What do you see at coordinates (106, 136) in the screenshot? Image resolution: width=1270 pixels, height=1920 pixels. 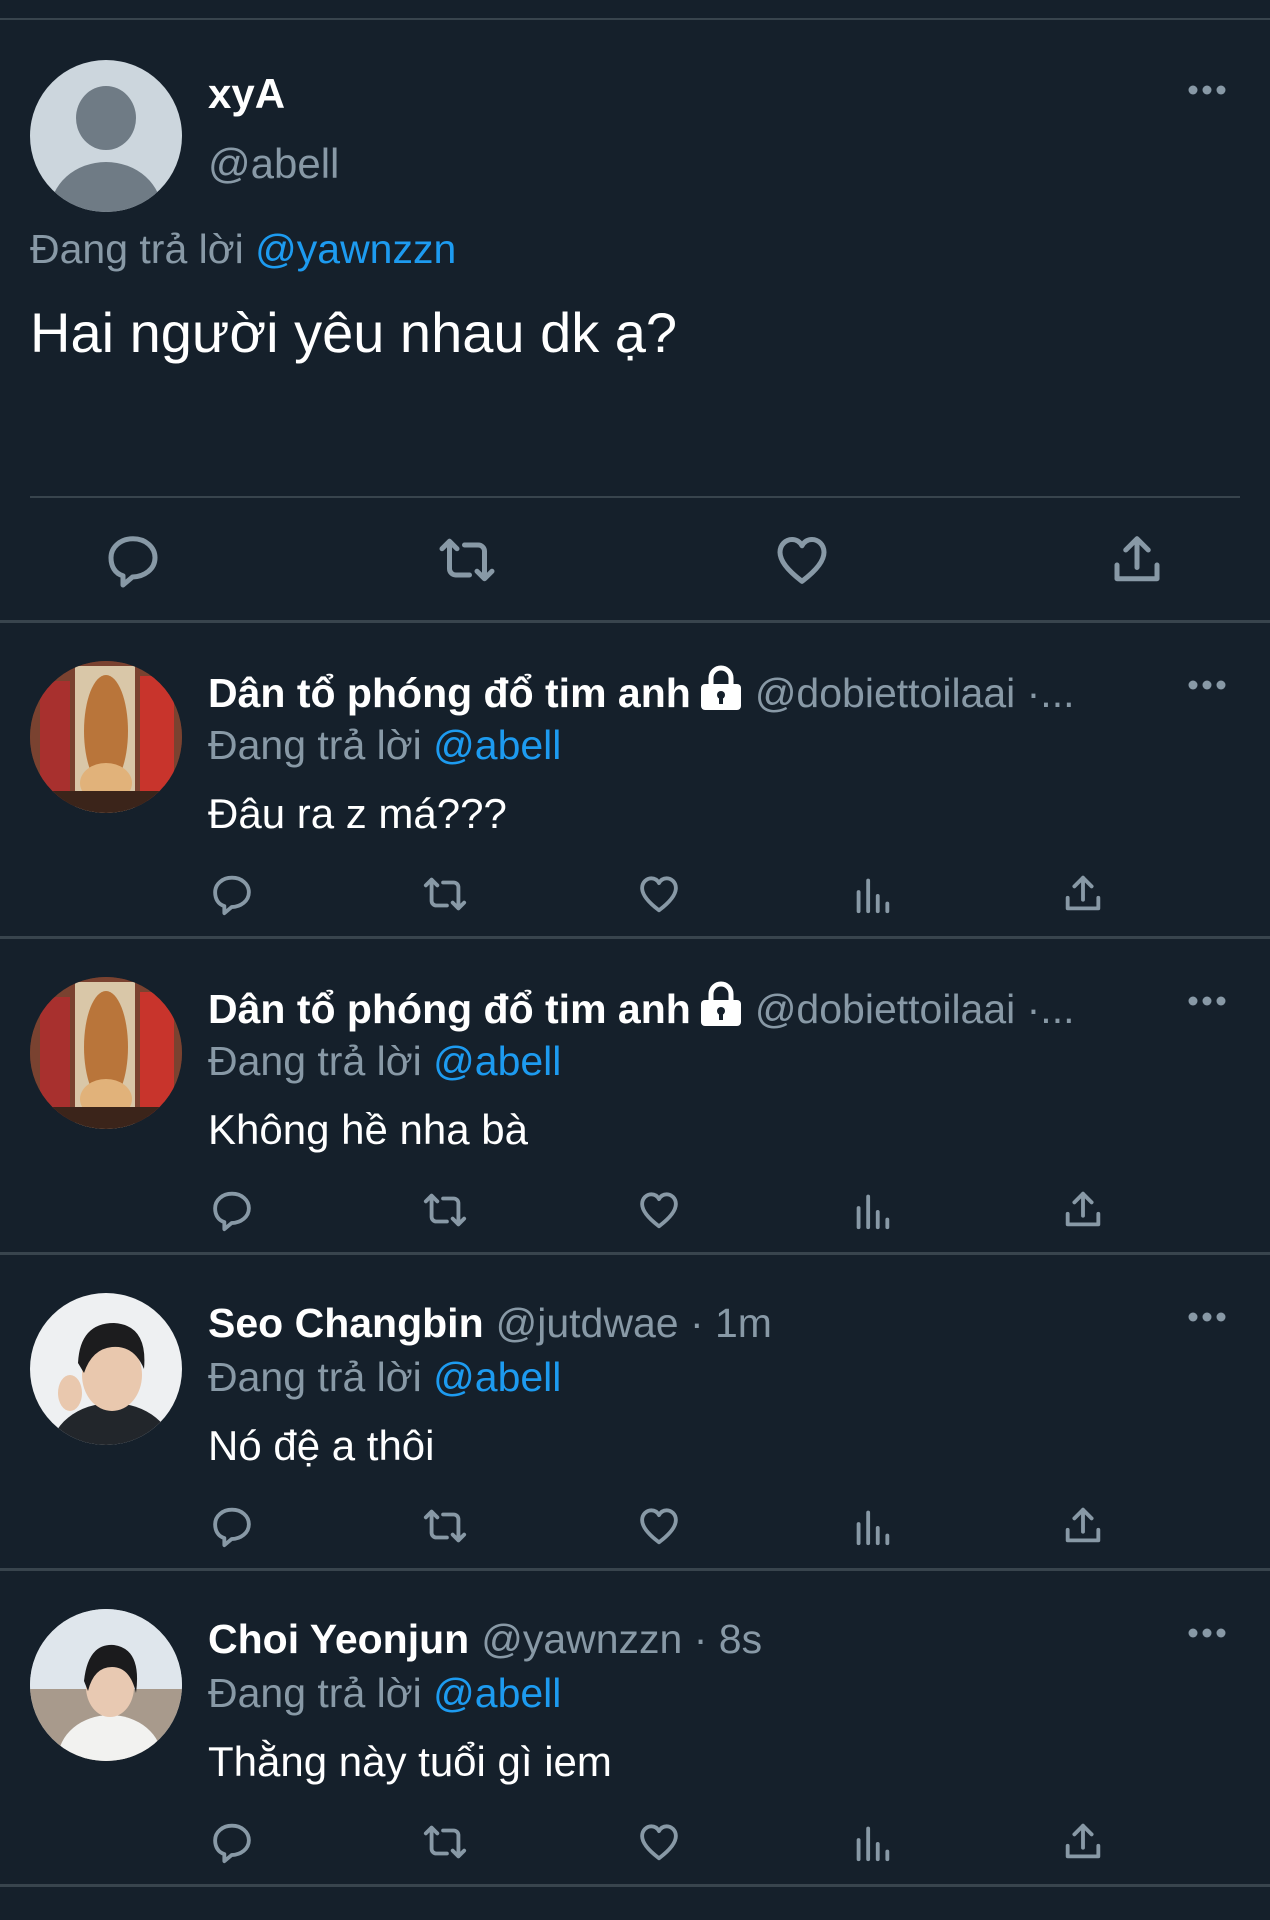 I see `default-avatar-icon` at bounding box center [106, 136].